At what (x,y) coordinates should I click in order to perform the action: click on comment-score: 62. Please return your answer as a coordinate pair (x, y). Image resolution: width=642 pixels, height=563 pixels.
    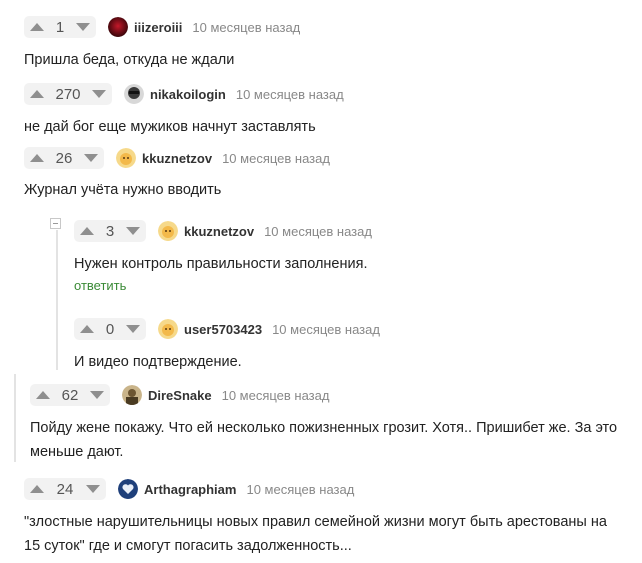
    Looking at the image, I should click on (70, 395).